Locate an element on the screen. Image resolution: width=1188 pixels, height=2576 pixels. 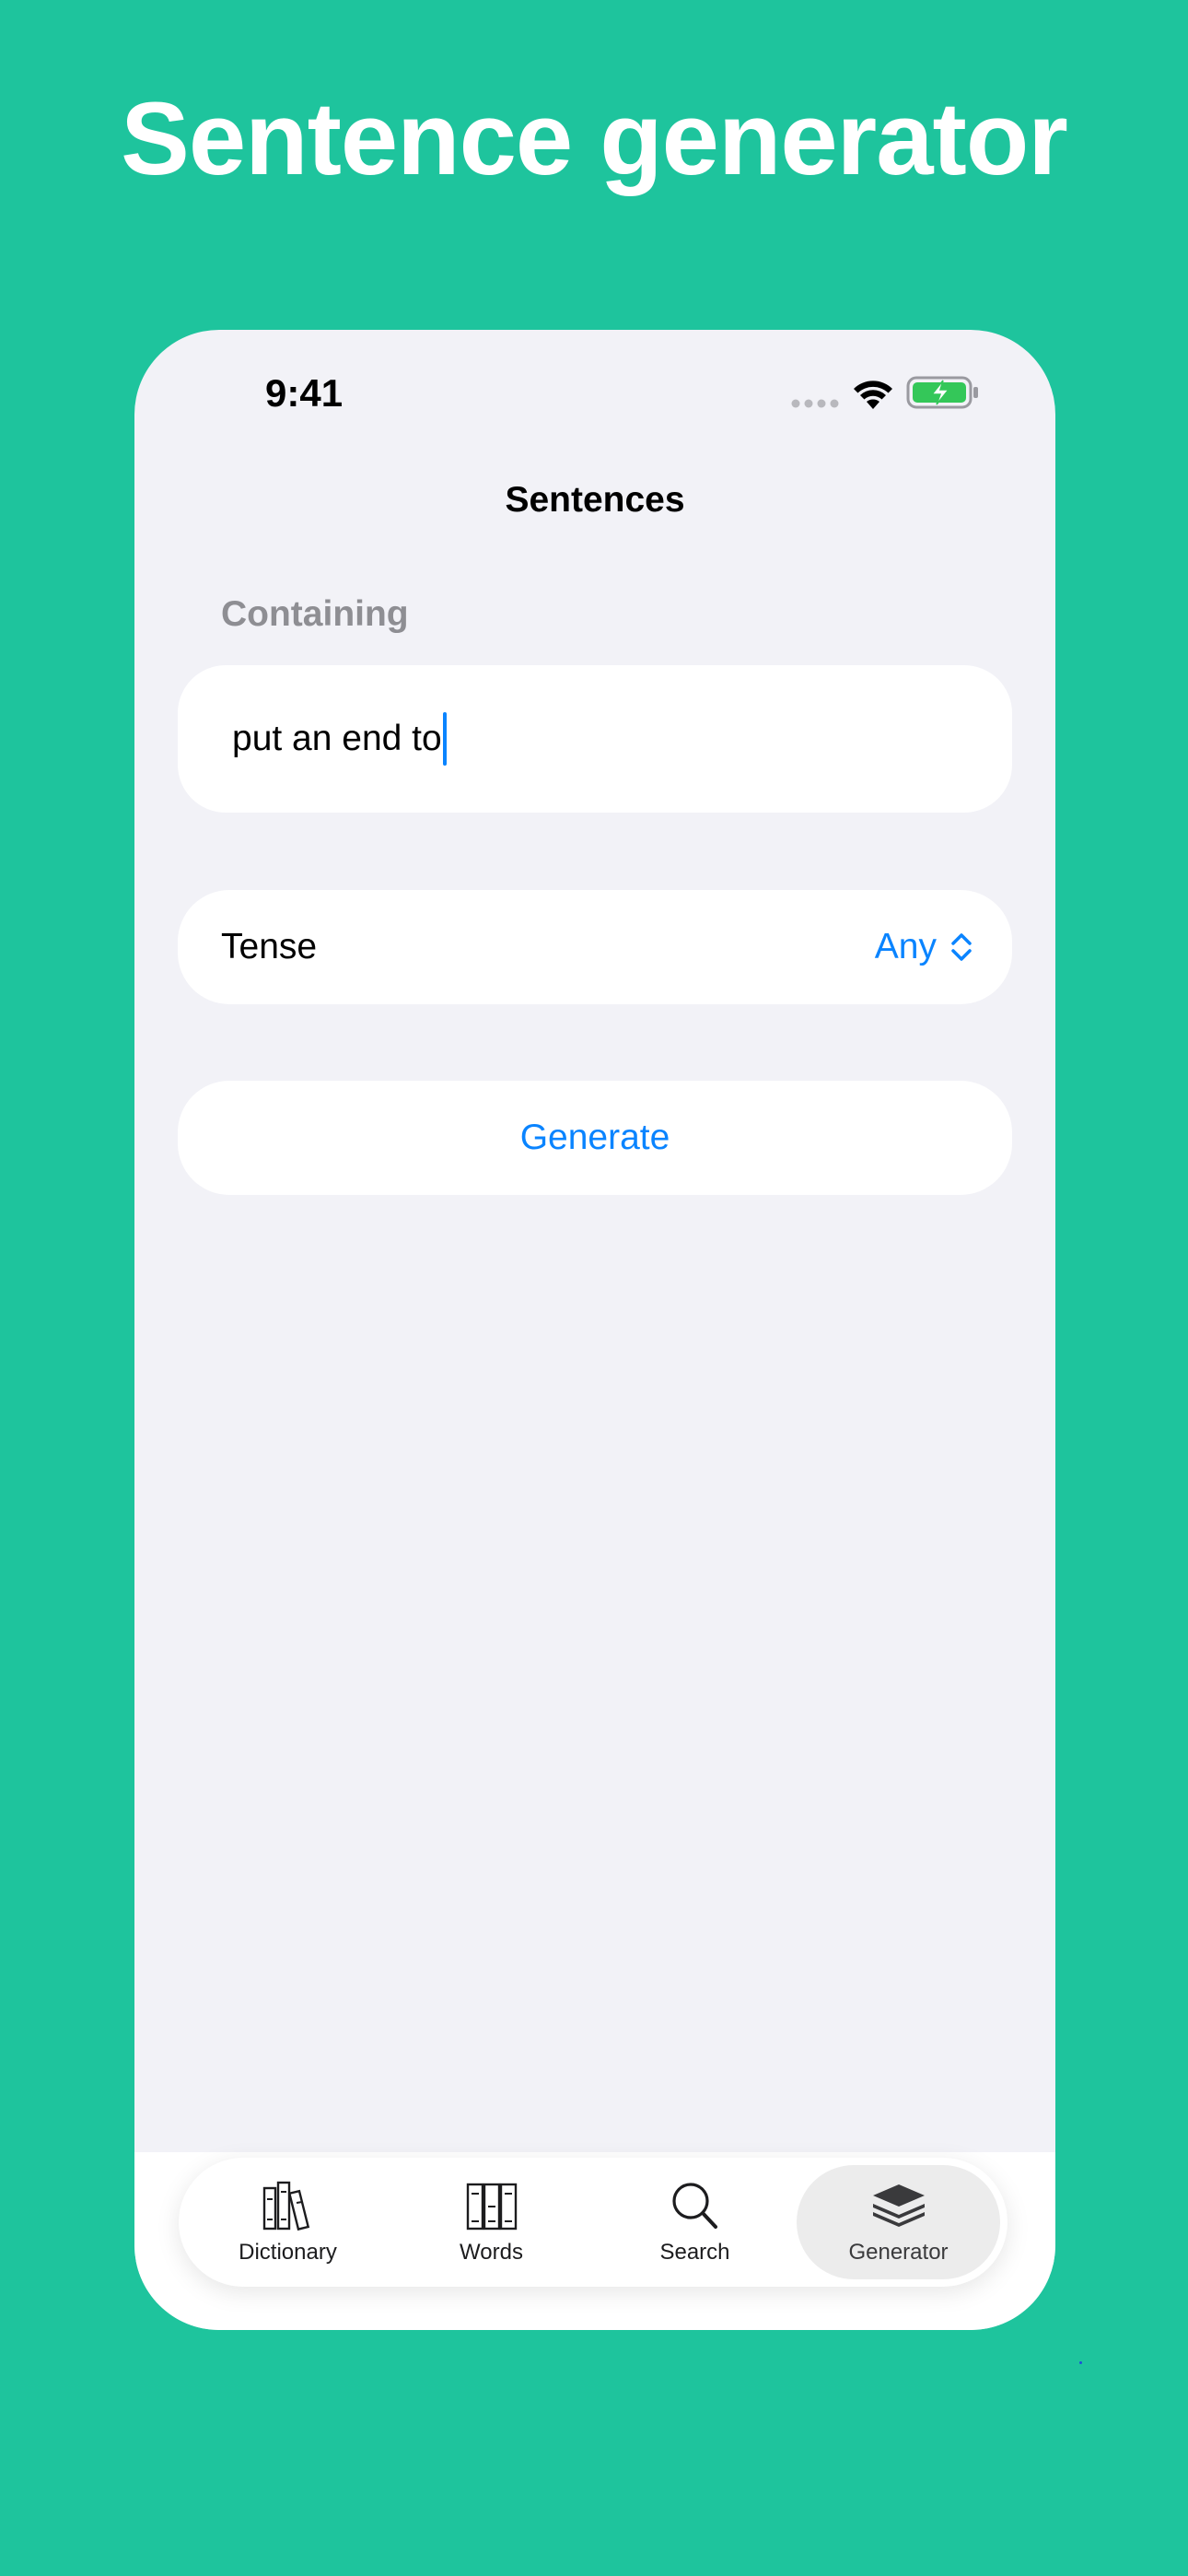
tab-bar-area: Dictionary Words Search Generator is located at coordinates (594, 2241).